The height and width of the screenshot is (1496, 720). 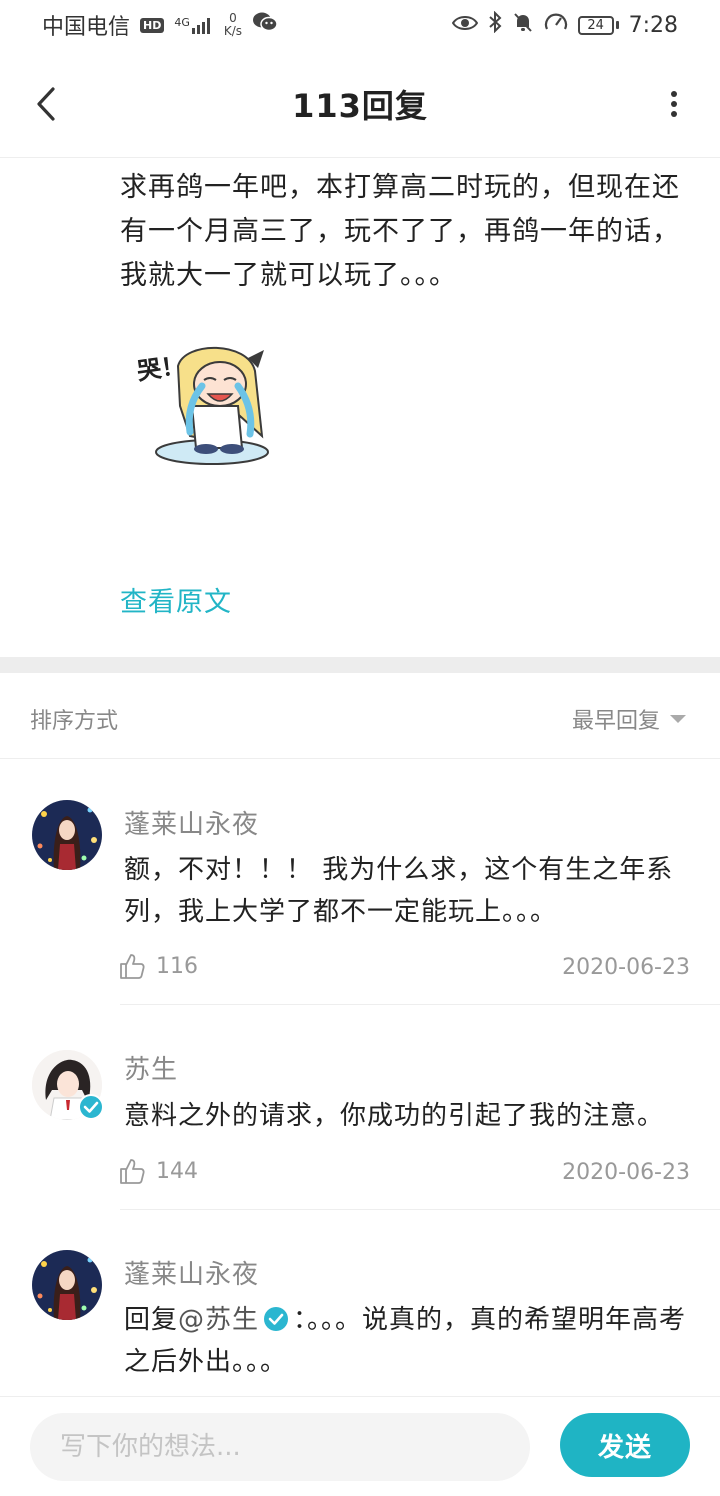 What do you see at coordinates (265, 25) in the screenshot?
I see `wechat-icon` at bounding box center [265, 25].